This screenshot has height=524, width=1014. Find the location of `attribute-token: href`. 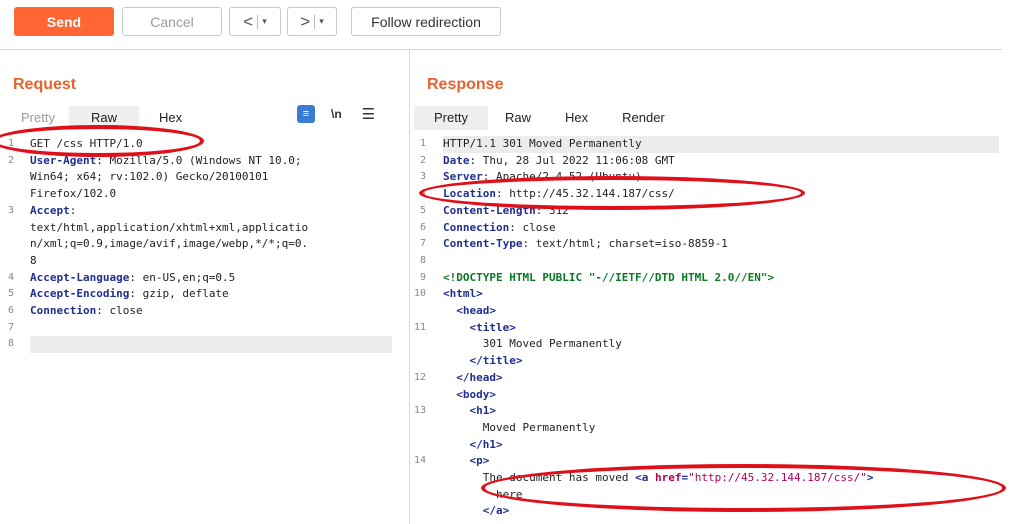

attribute-token: href is located at coordinates (668, 477).